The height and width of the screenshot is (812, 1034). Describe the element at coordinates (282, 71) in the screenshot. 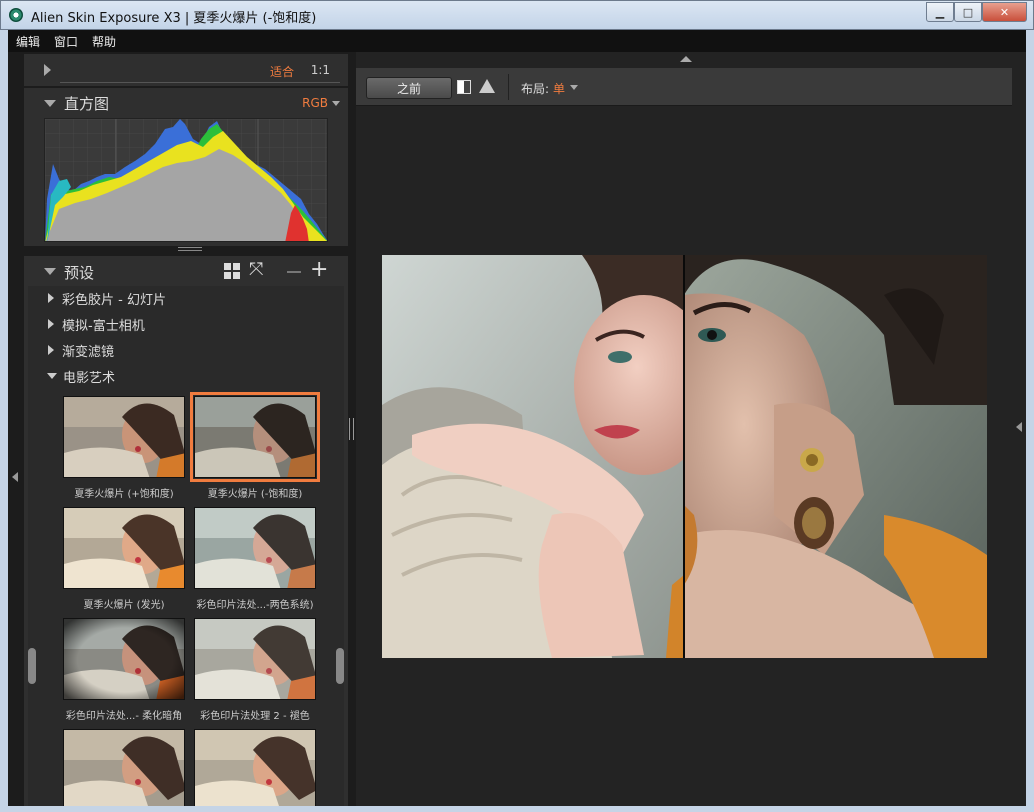

I see `zoom-fit-button: 适合` at that location.